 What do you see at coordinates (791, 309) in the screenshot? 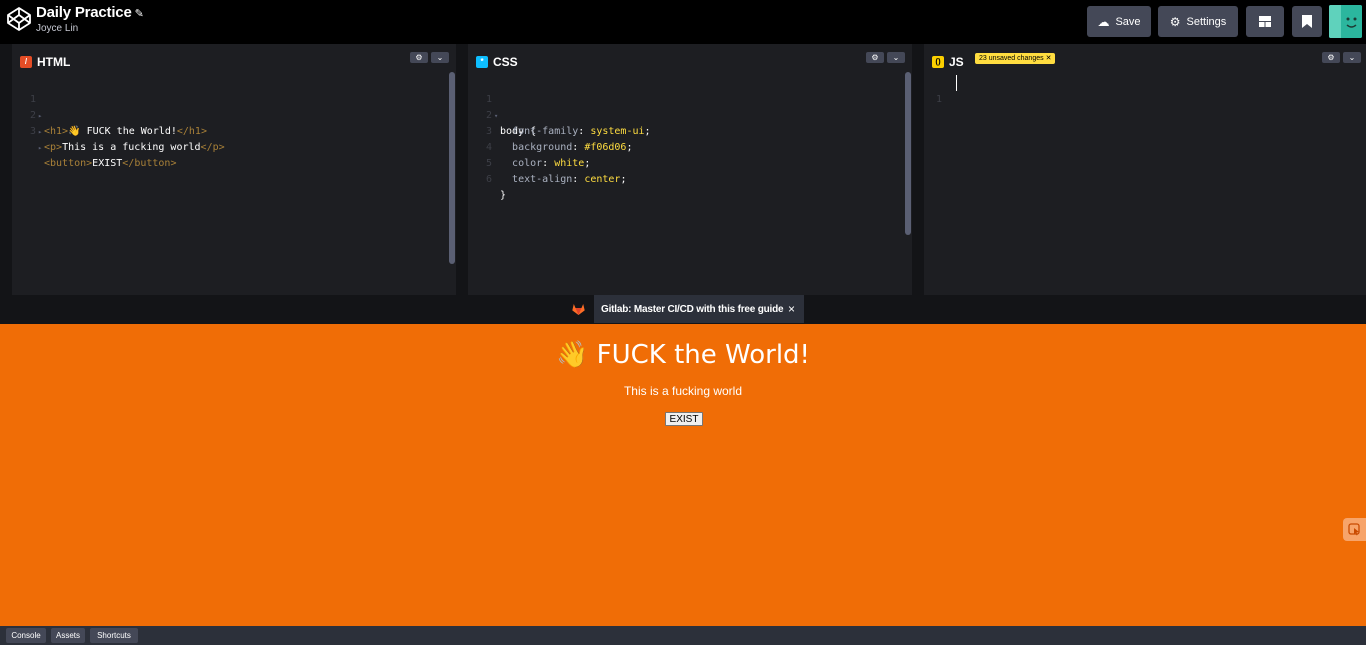
I see `close-icon: ×` at bounding box center [791, 309].